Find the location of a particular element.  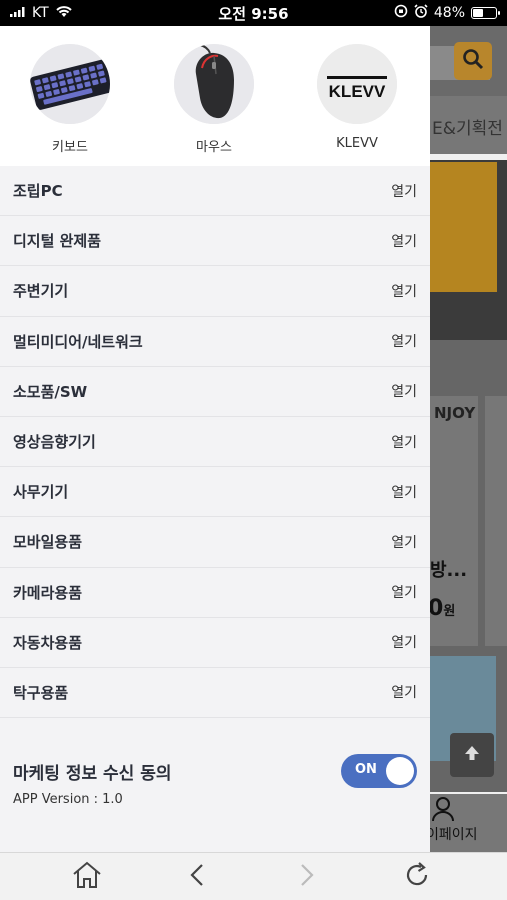

menu-item-label: 카메라용품 is located at coordinates (48, 592).